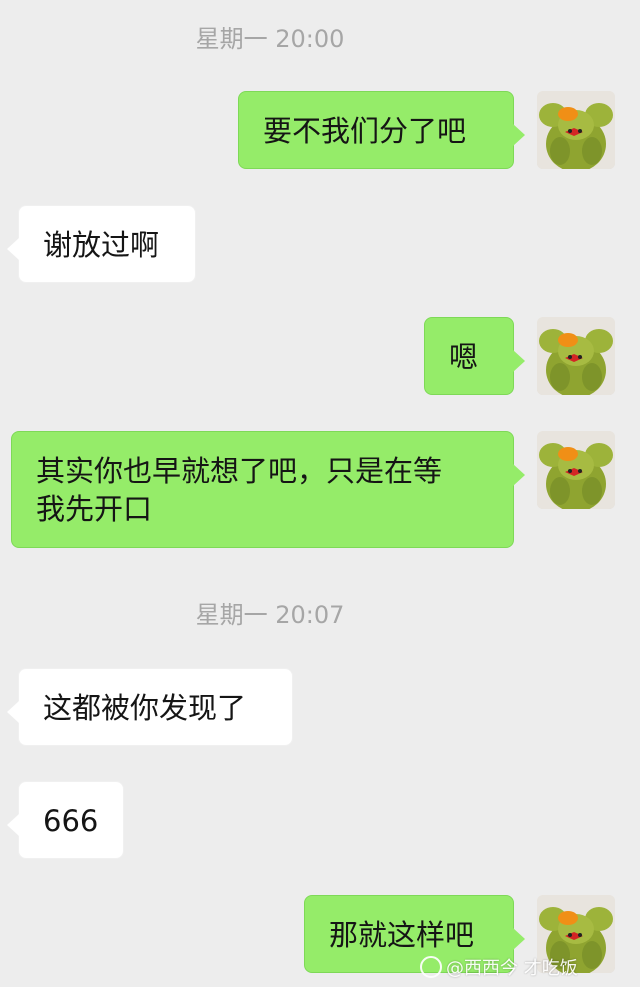 This screenshot has width=640, height=987. Describe the element at coordinates (270, 39) in the screenshot. I see `timestamp: 星期一 20:00` at that location.